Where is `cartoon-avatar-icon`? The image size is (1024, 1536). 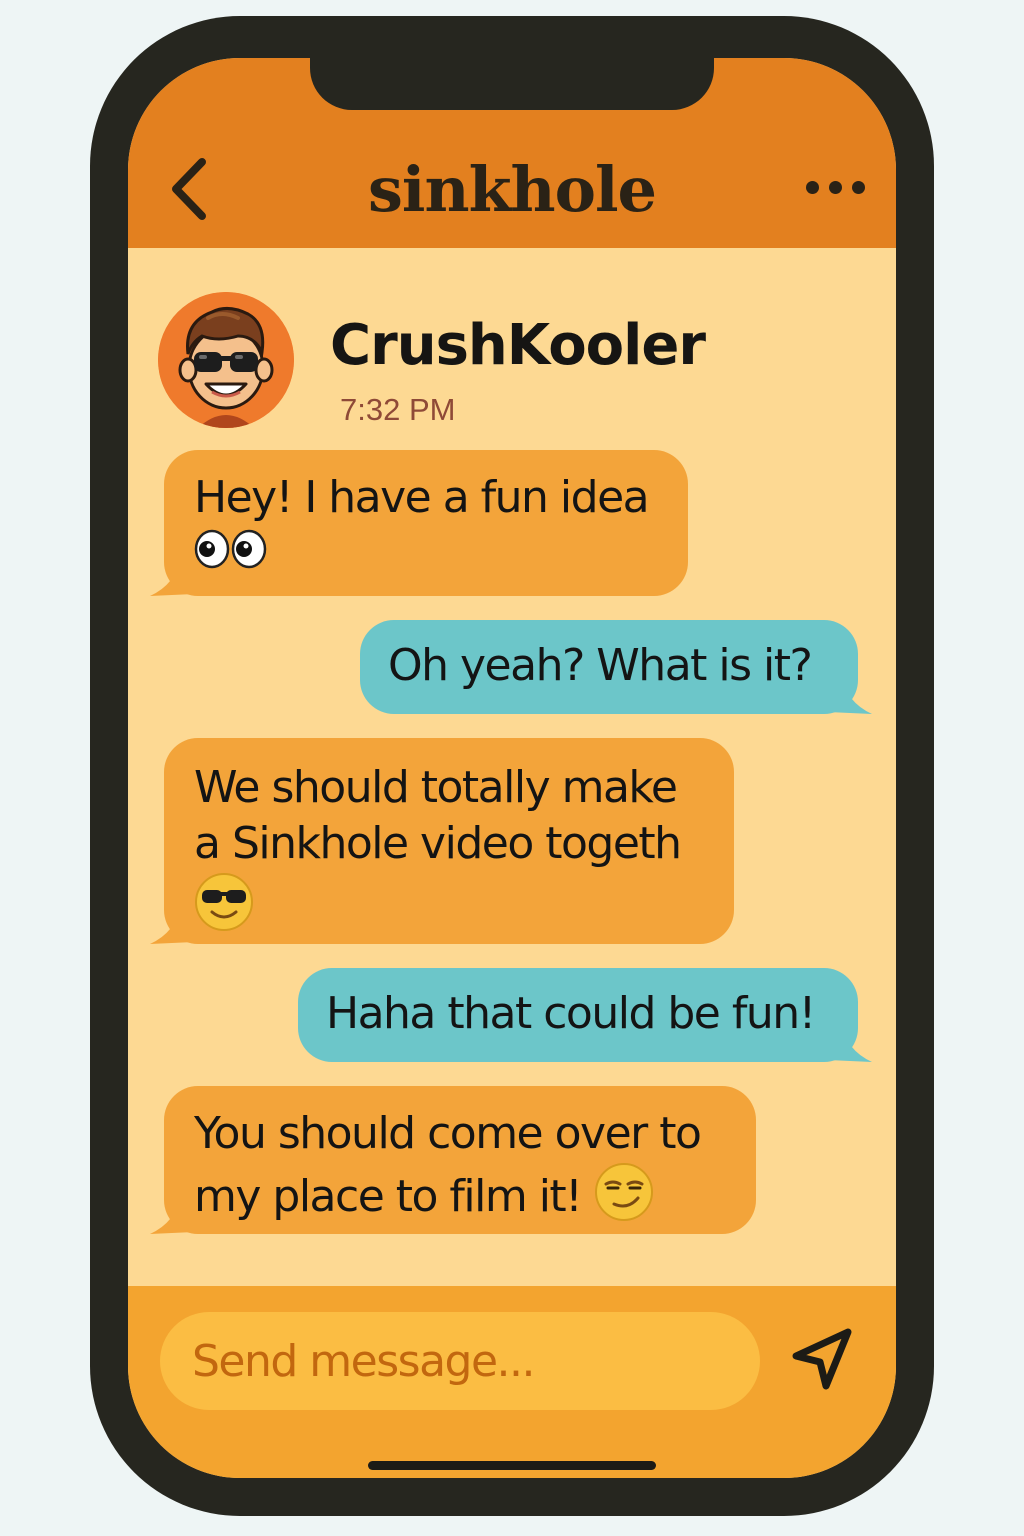
cartoon-avatar-icon is located at coordinates (226, 360).